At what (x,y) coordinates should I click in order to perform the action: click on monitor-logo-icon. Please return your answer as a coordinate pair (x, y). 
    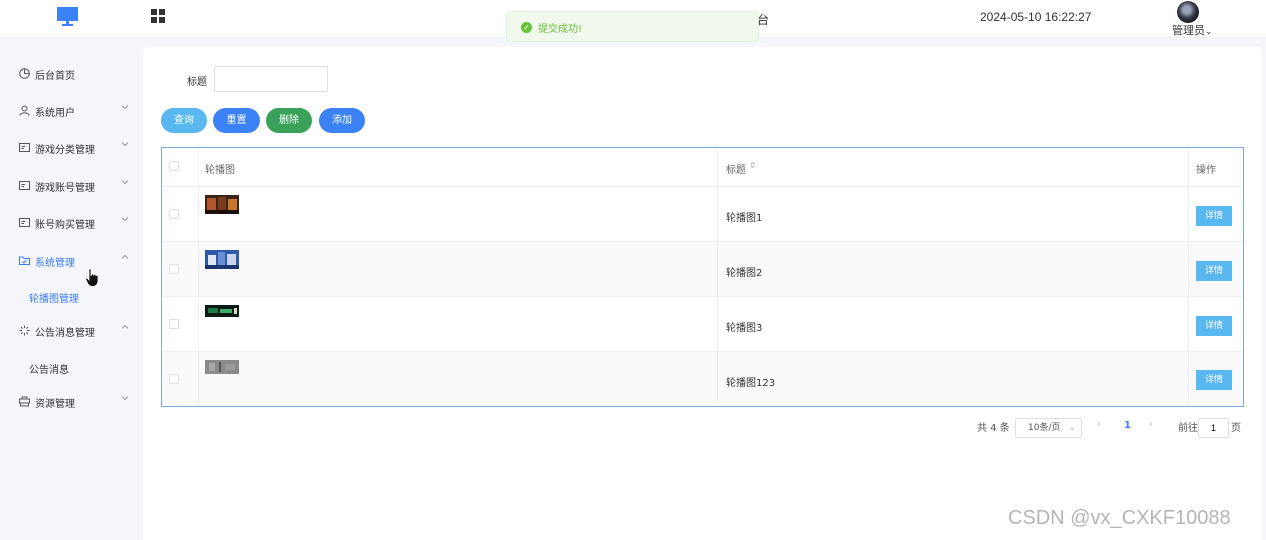
    Looking at the image, I should click on (67, 17).